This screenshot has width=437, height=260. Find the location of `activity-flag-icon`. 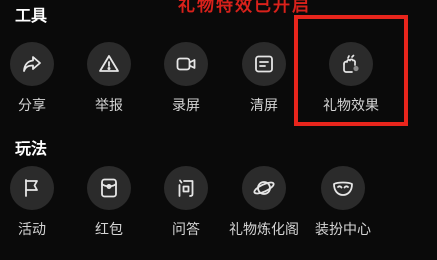

activity-flag-icon is located at coordinates (31, 188).